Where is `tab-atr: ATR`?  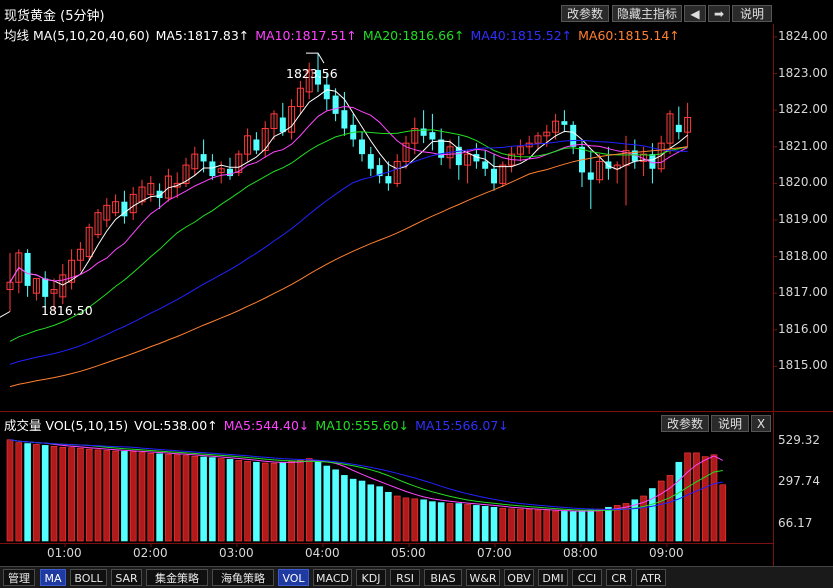
tab-atr: ATR is located at coordinates (651, 577).